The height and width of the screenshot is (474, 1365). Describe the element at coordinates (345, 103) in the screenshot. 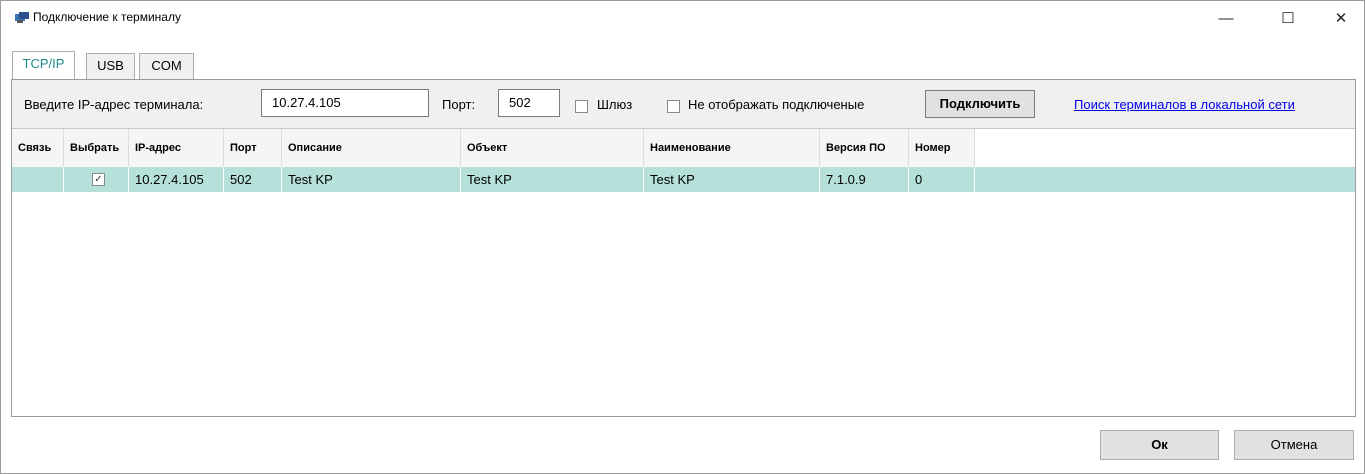

I see `ip-address-input: 10.27.4.105` at that location.